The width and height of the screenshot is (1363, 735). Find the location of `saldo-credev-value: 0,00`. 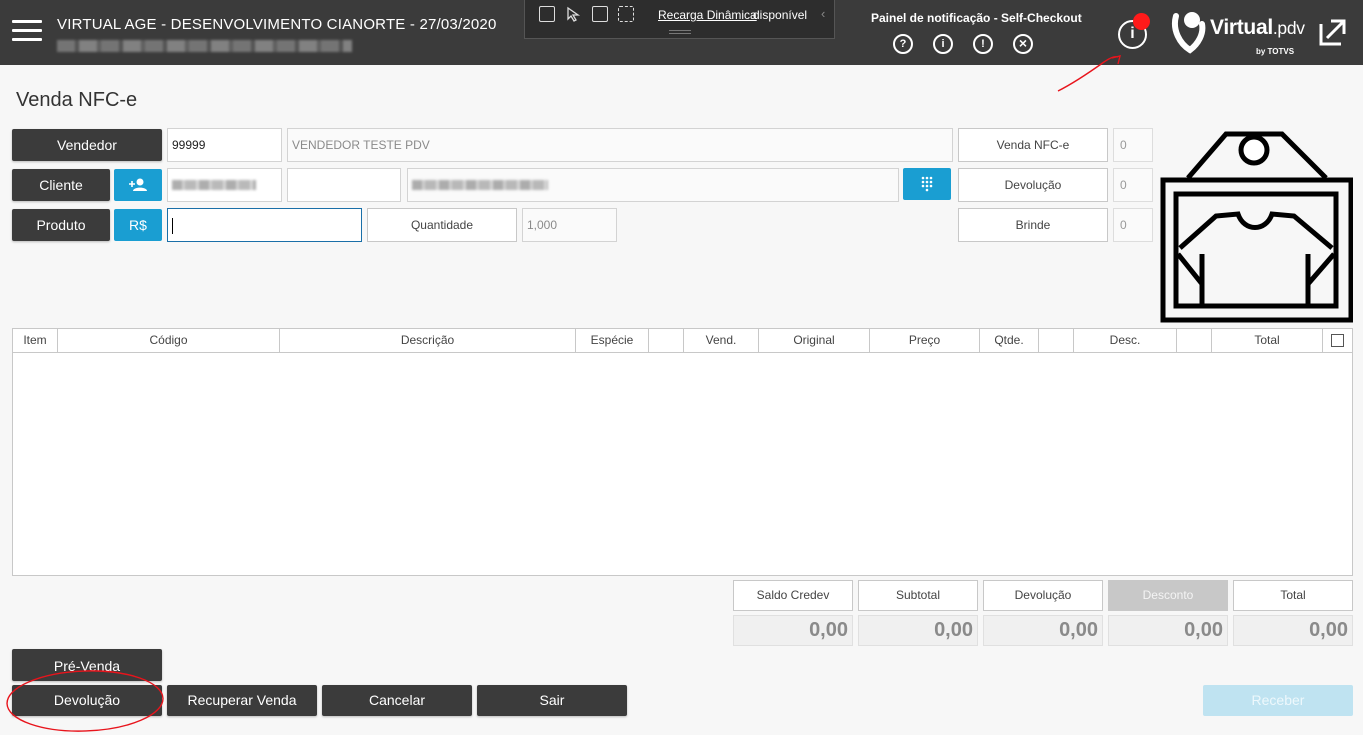

saldo-credev-value: 0,00 is located at coordinates (793, 630).